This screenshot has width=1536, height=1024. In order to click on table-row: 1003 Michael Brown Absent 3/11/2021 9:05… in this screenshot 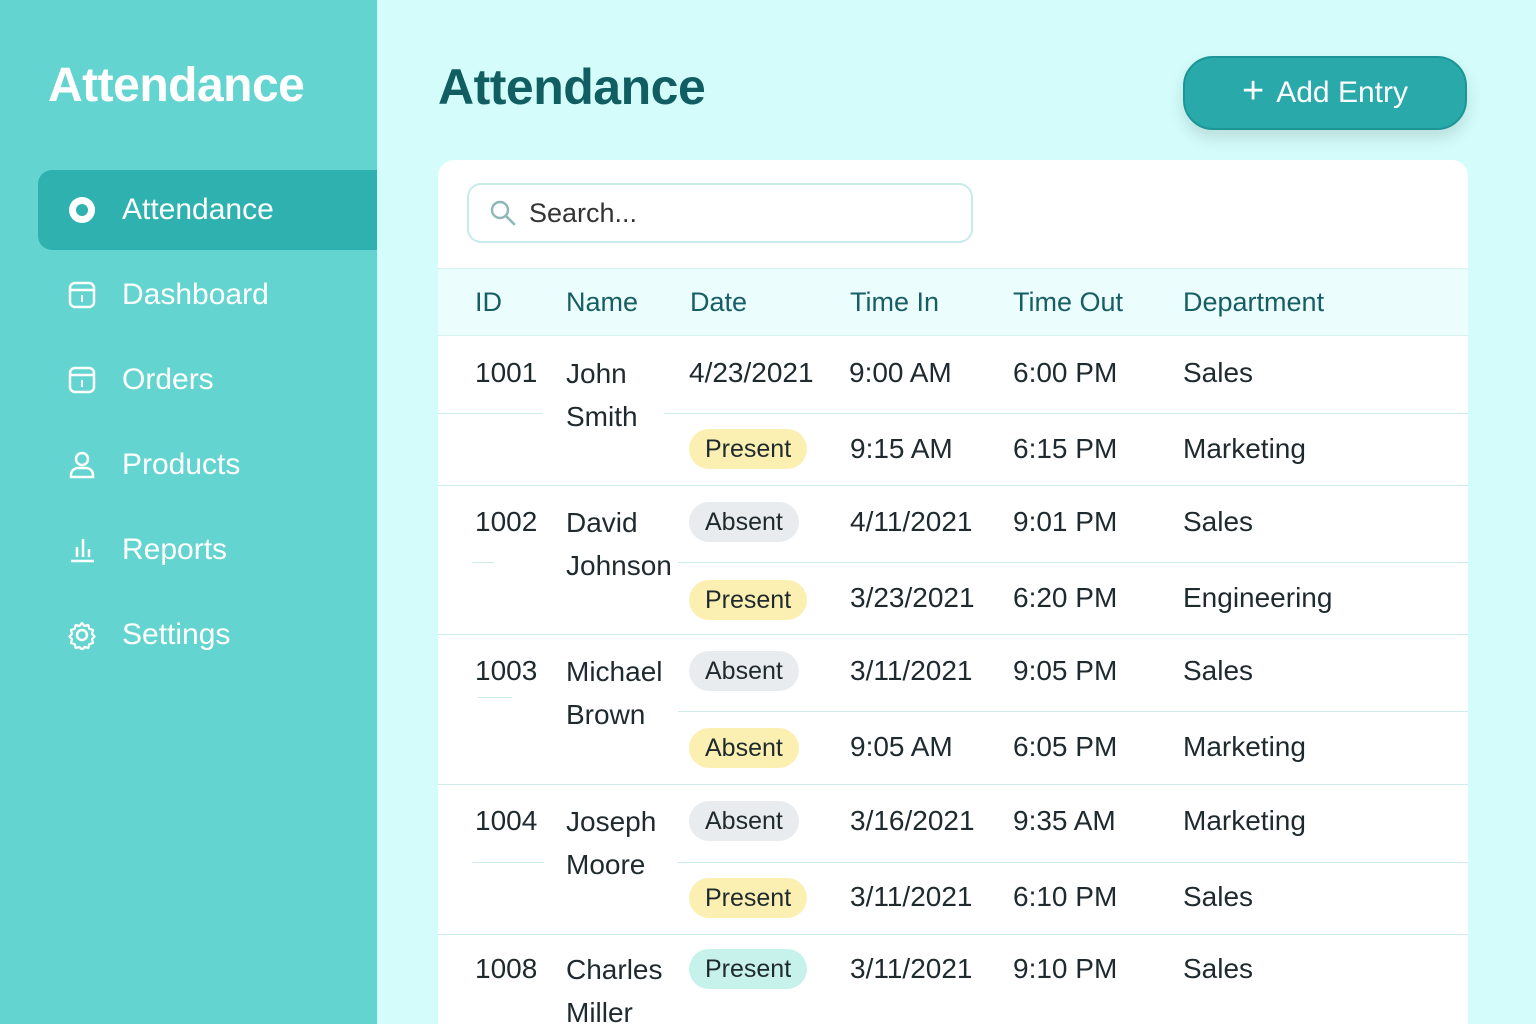, I will do `click(953, 710)`.